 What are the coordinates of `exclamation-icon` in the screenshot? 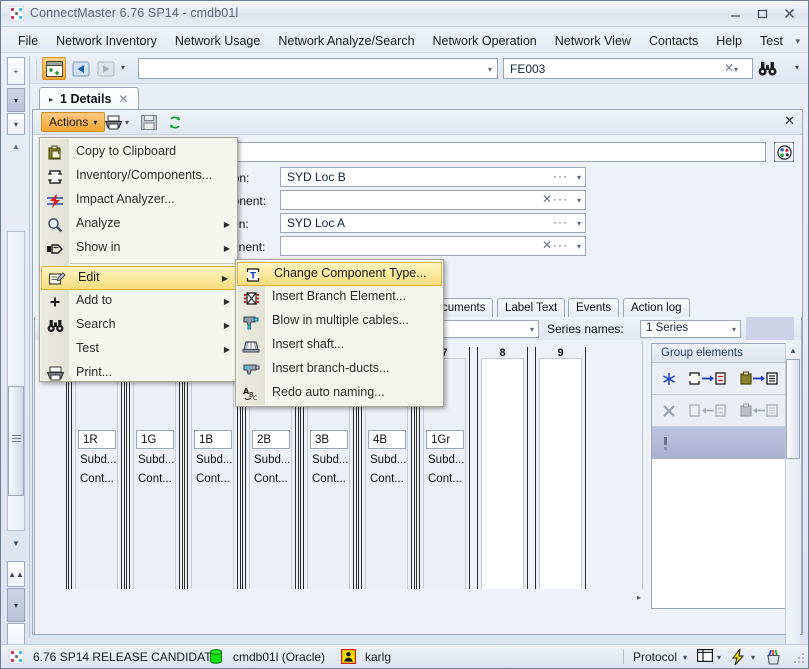 It's located at (665, 443).